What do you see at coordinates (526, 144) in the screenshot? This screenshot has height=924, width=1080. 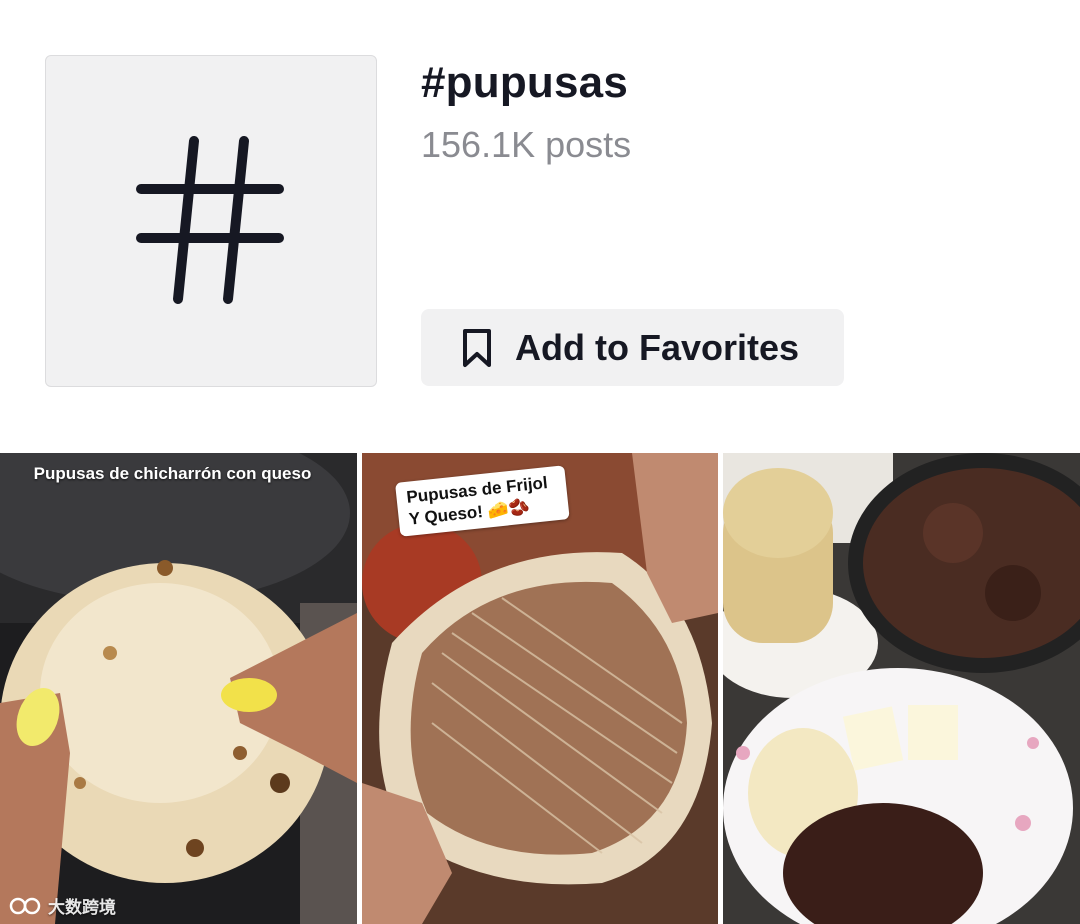 I see `posts-count: 156.1K posts` at bounding box center [526, 144].